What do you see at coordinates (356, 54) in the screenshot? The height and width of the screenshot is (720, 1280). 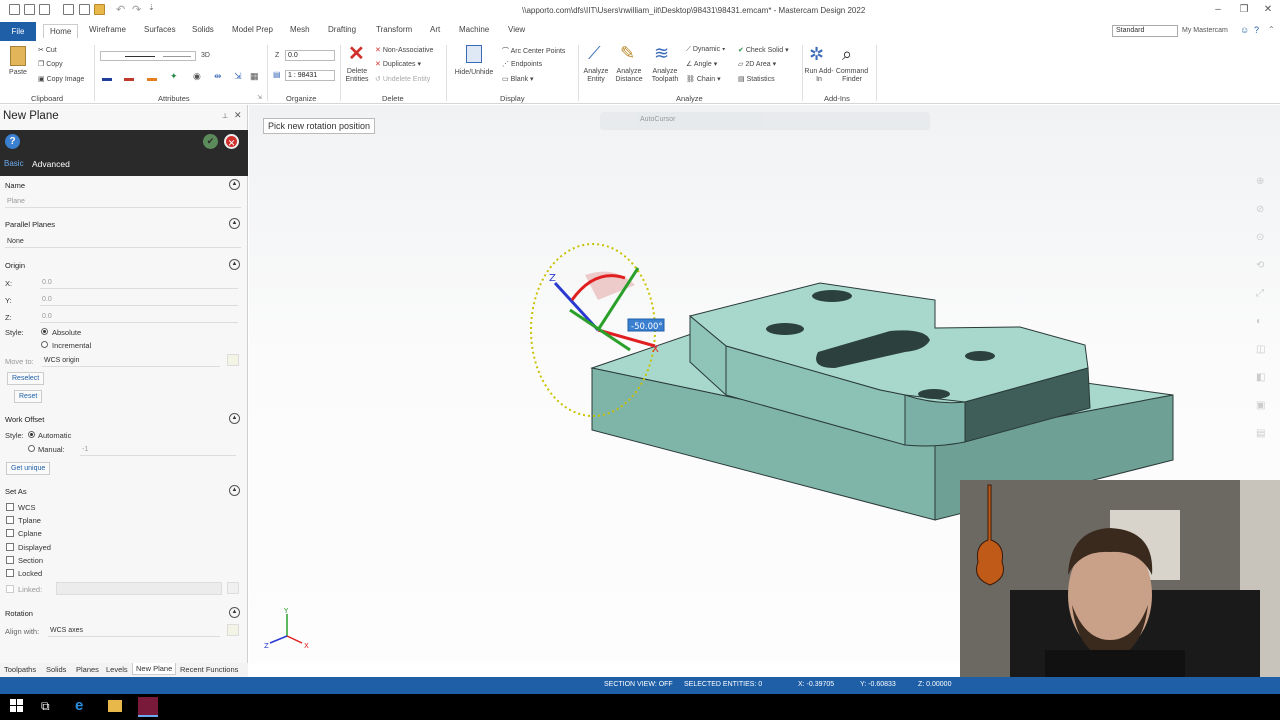 I see `delete-x-icon: ✕` at bounding box center [356, 54].